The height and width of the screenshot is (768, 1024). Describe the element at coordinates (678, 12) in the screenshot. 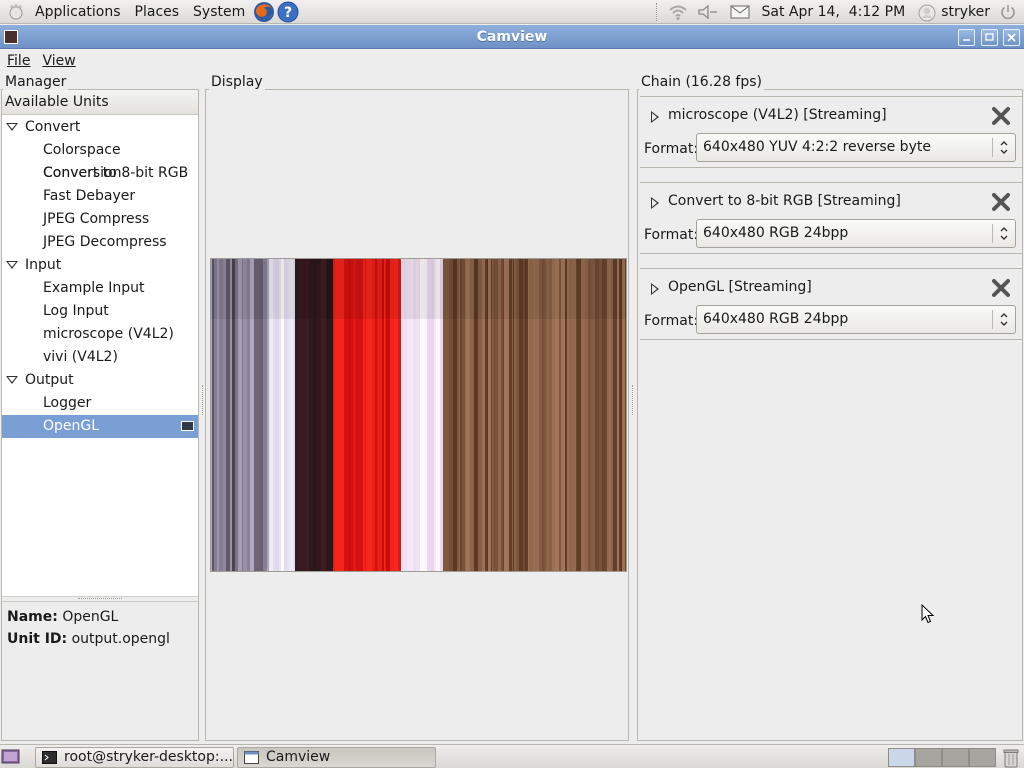

I see `wifi-icon` at that location.